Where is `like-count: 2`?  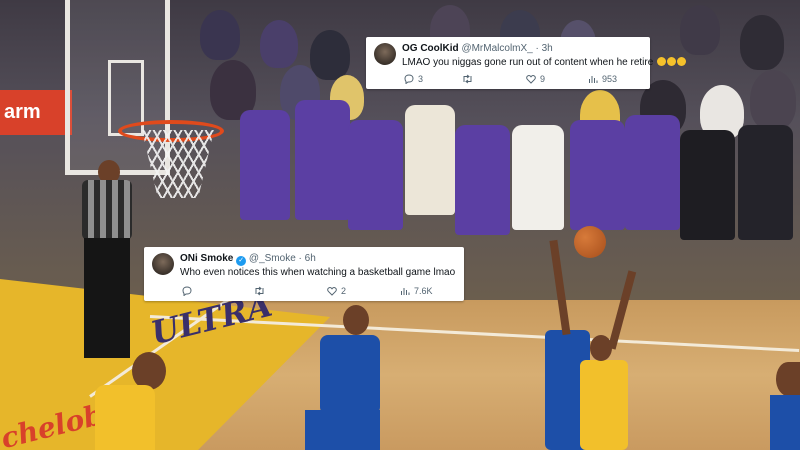
like-count: 2 is located at coordinates (344, 291).